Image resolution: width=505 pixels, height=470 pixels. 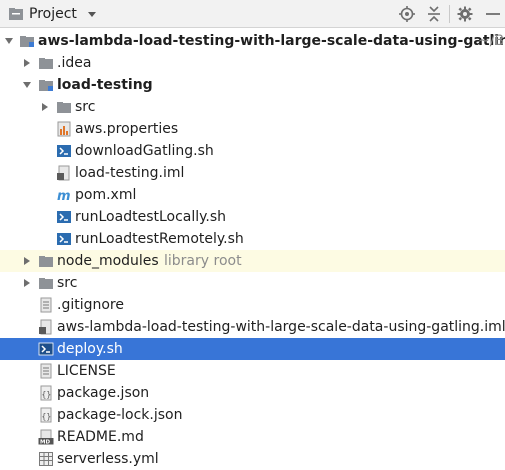 I want to click on tree-item-label: downloadGatling.sh, so click(x=144, y=151).